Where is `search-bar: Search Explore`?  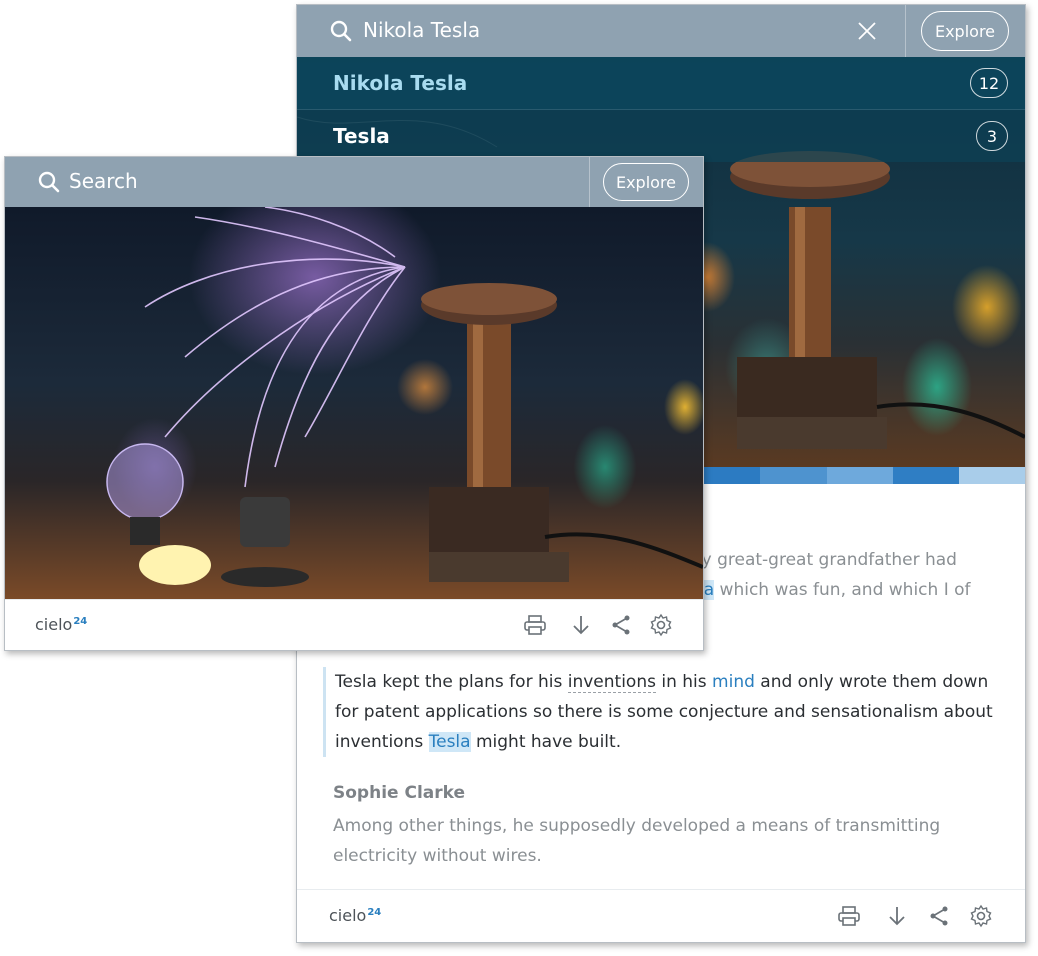
search-bar: Search Explore is located at coordinates (354, 182).